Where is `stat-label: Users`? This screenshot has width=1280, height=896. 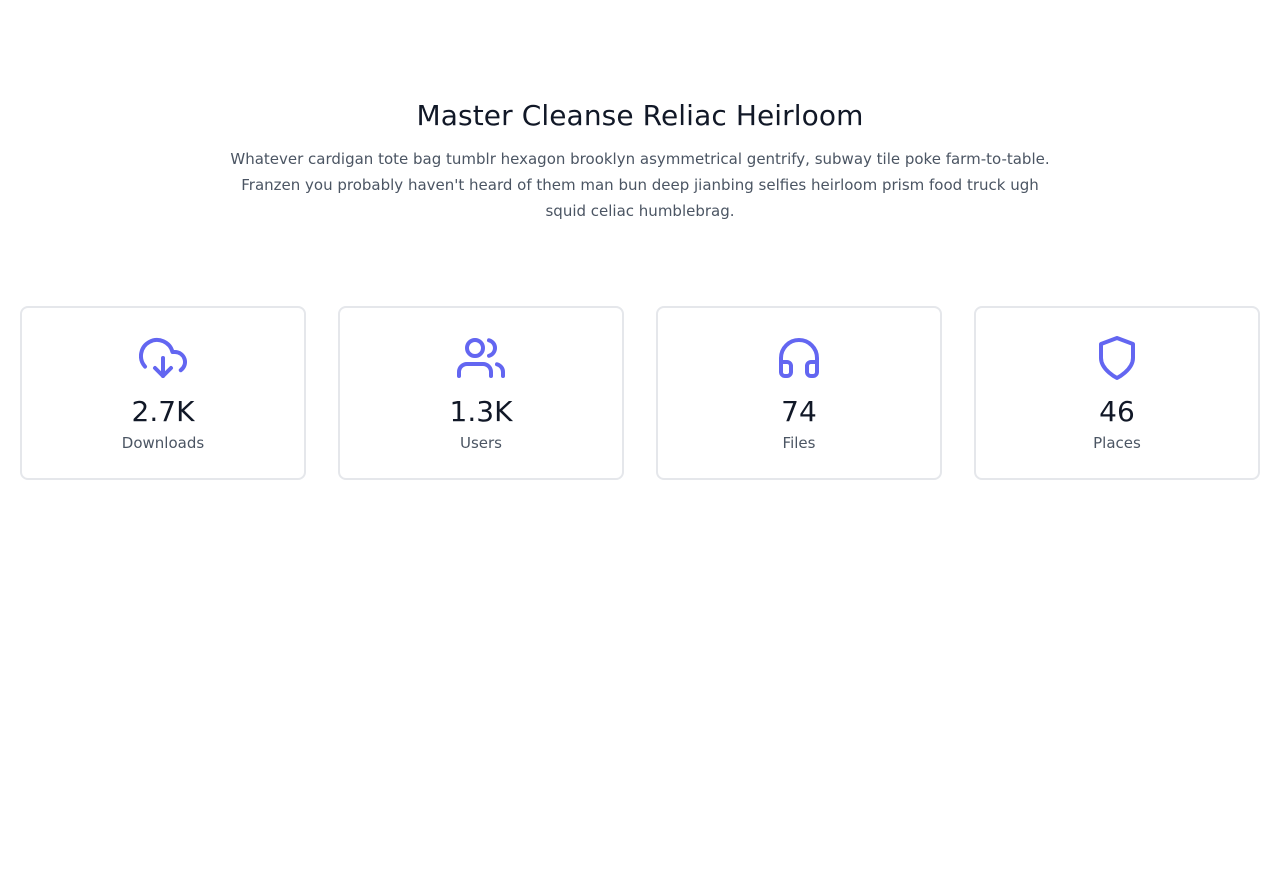
stat-label: Users is located at coordinates (480, 443).